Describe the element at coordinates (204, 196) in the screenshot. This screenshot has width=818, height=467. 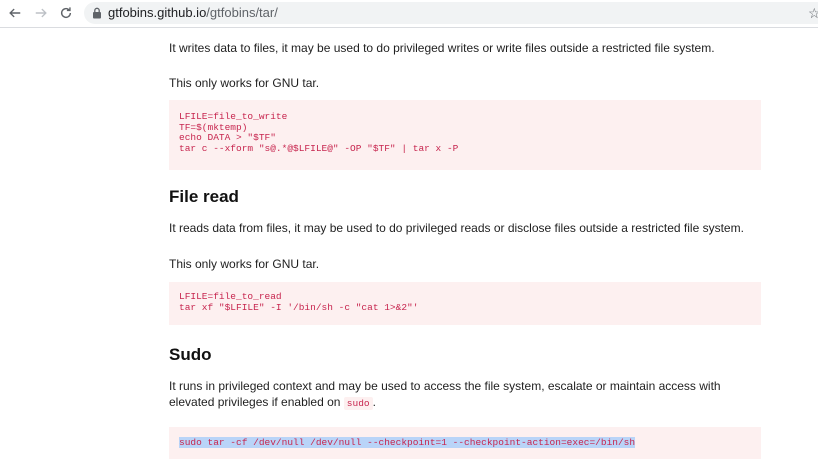
I see `file-read-heading: File read` at that location.